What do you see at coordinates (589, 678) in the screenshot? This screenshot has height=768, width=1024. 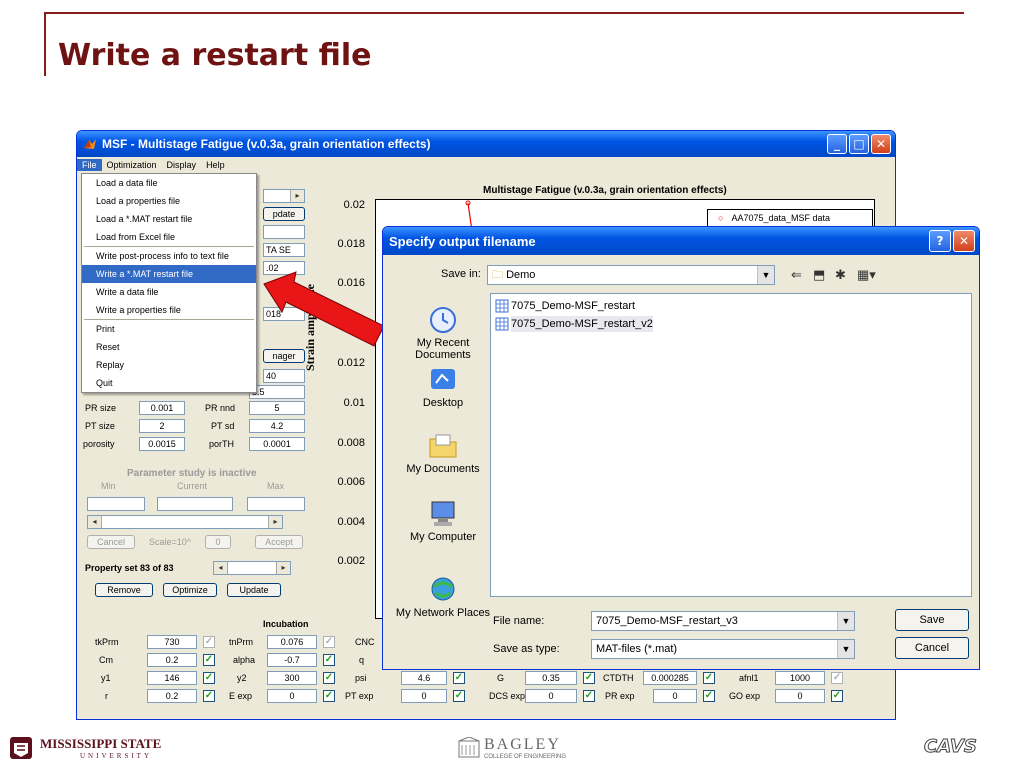 I see `checkbox-g: ✓` at bounding box center [589, 678].